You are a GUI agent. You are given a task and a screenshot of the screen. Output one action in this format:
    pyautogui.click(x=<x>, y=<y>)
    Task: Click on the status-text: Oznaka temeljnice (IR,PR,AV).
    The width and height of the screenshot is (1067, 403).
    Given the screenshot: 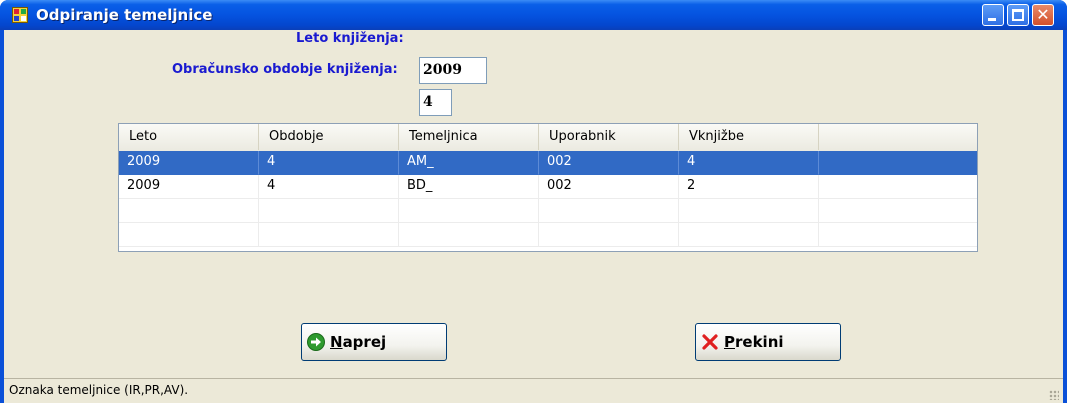 What is the action you would take?
    pyautogui.click(x=99, y=390)
    